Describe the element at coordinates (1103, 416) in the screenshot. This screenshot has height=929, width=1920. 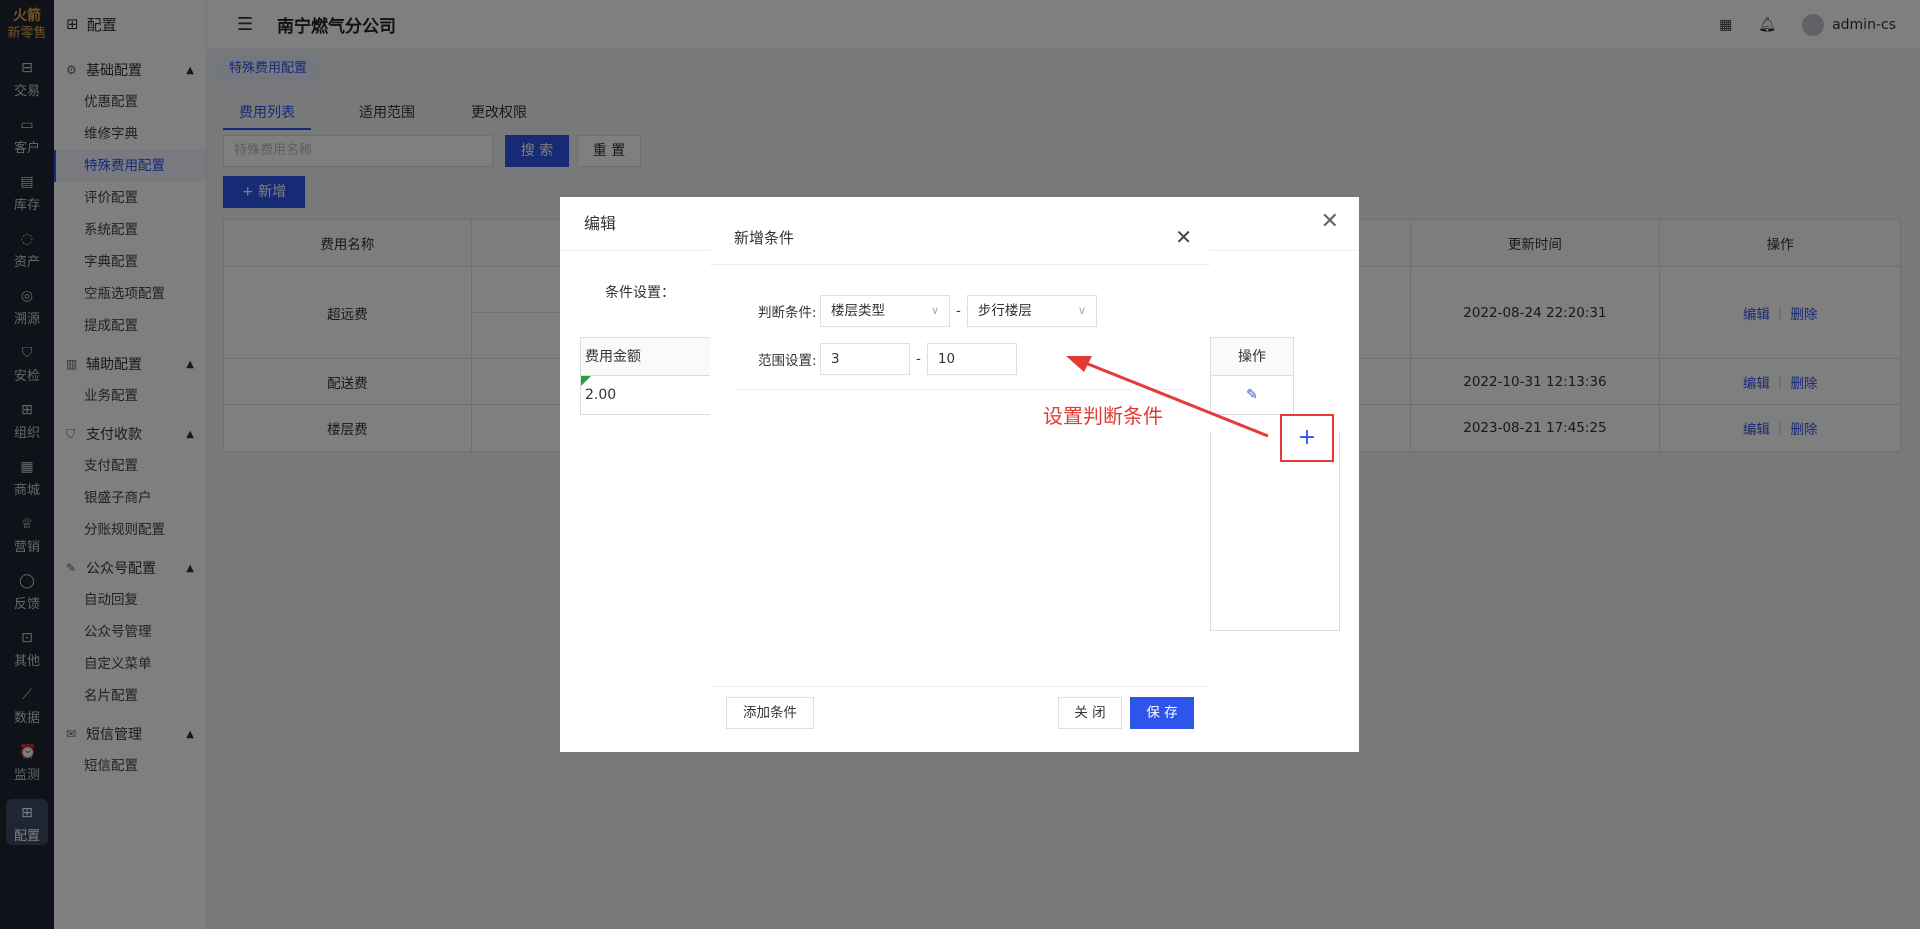
I see `annotation-text: 设置判断条件` at that location.